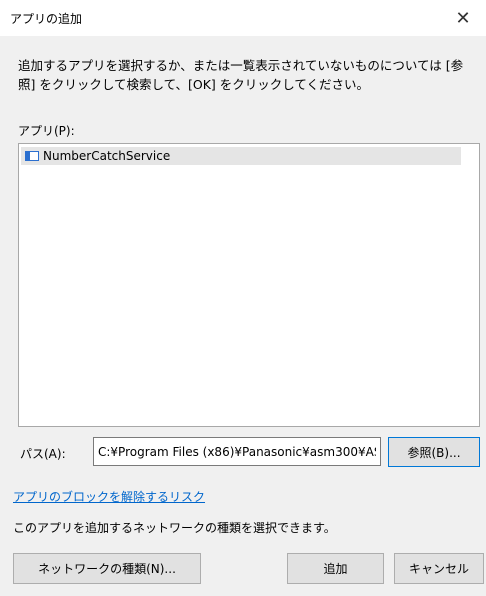  I want to click on path-label: パス(A):, so click(43, 454).